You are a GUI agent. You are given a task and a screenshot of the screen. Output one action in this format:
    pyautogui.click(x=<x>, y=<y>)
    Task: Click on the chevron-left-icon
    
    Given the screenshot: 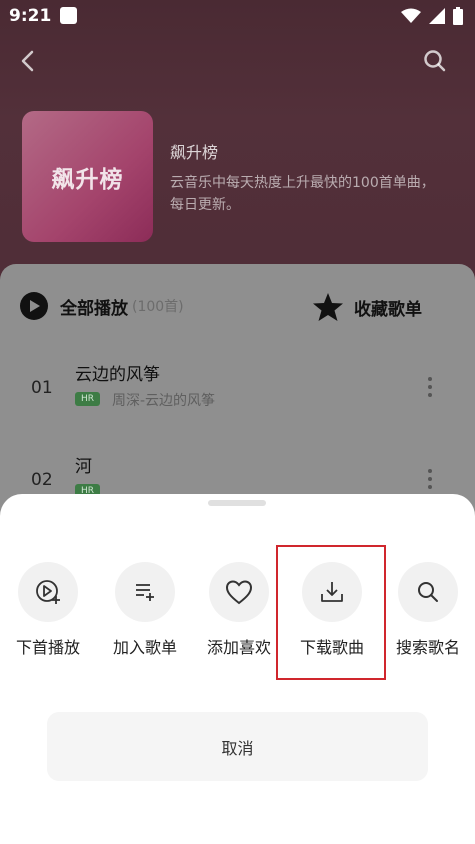 What is the action you would take?
    pyautogui.click(x=27, y=61)
    